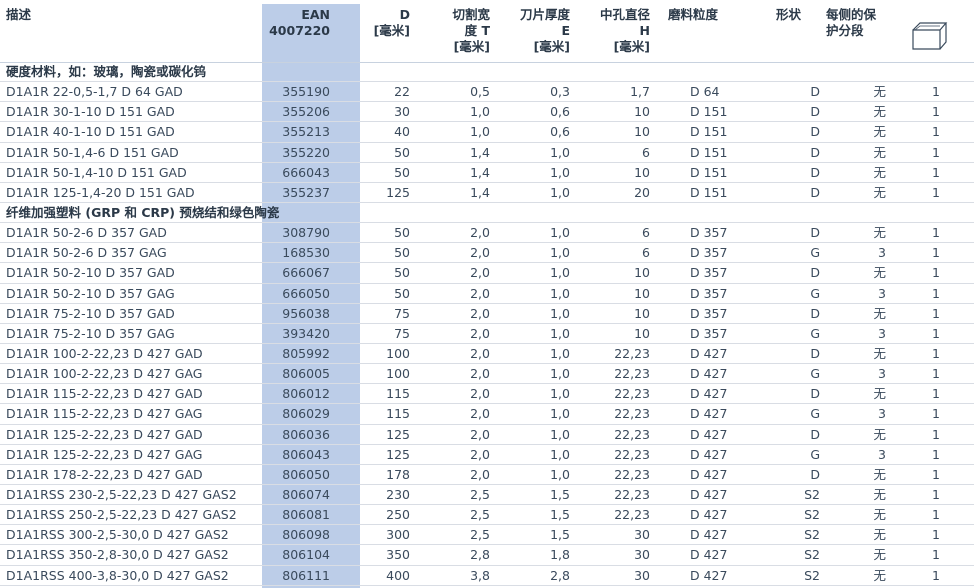 The image size is (974, 588). Describe the element at coordinates (560, 555) in the screenshot. I see `cell-e: 1,8` at that location.